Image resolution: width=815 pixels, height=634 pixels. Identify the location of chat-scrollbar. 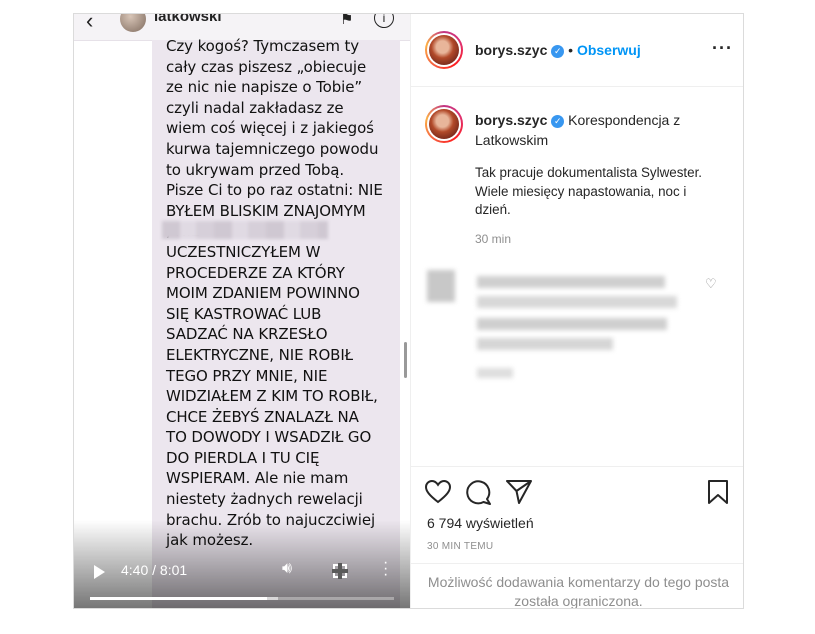
(405, 360).